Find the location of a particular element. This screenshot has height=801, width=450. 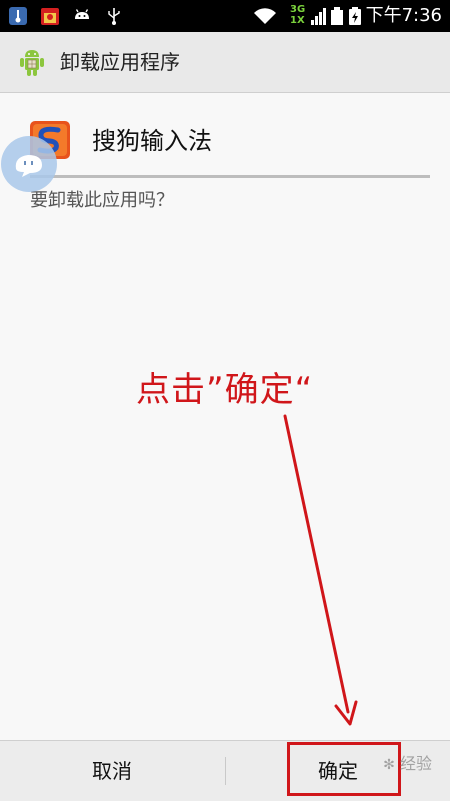

watermark-logo-icon: ✻ is located at coordinates (389, 765).